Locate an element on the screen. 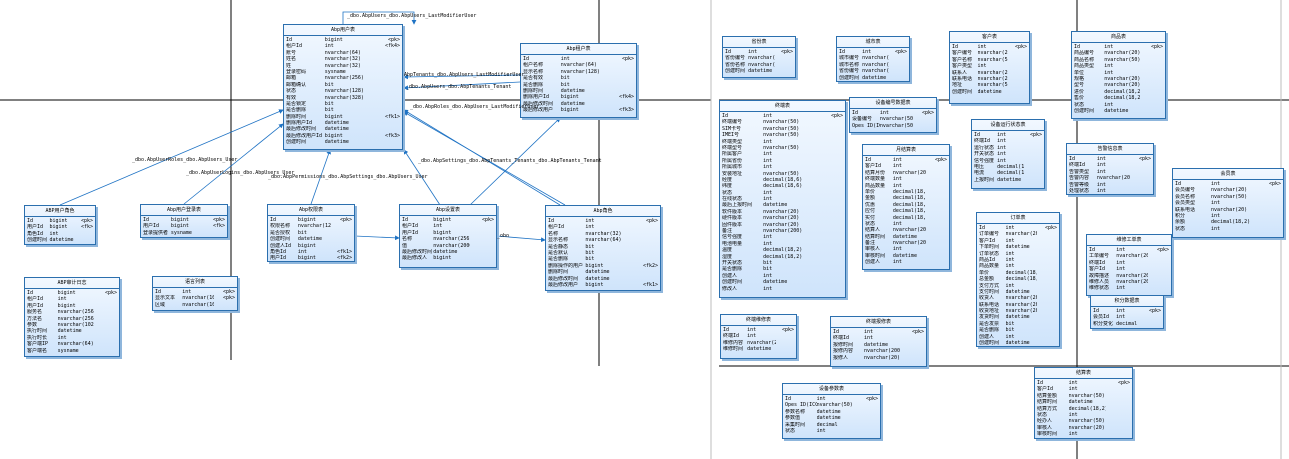 Image resolution: width=1289 pixels, height=459 pixels. entity-title: 商品表 is located at coordinates (1118, 37).